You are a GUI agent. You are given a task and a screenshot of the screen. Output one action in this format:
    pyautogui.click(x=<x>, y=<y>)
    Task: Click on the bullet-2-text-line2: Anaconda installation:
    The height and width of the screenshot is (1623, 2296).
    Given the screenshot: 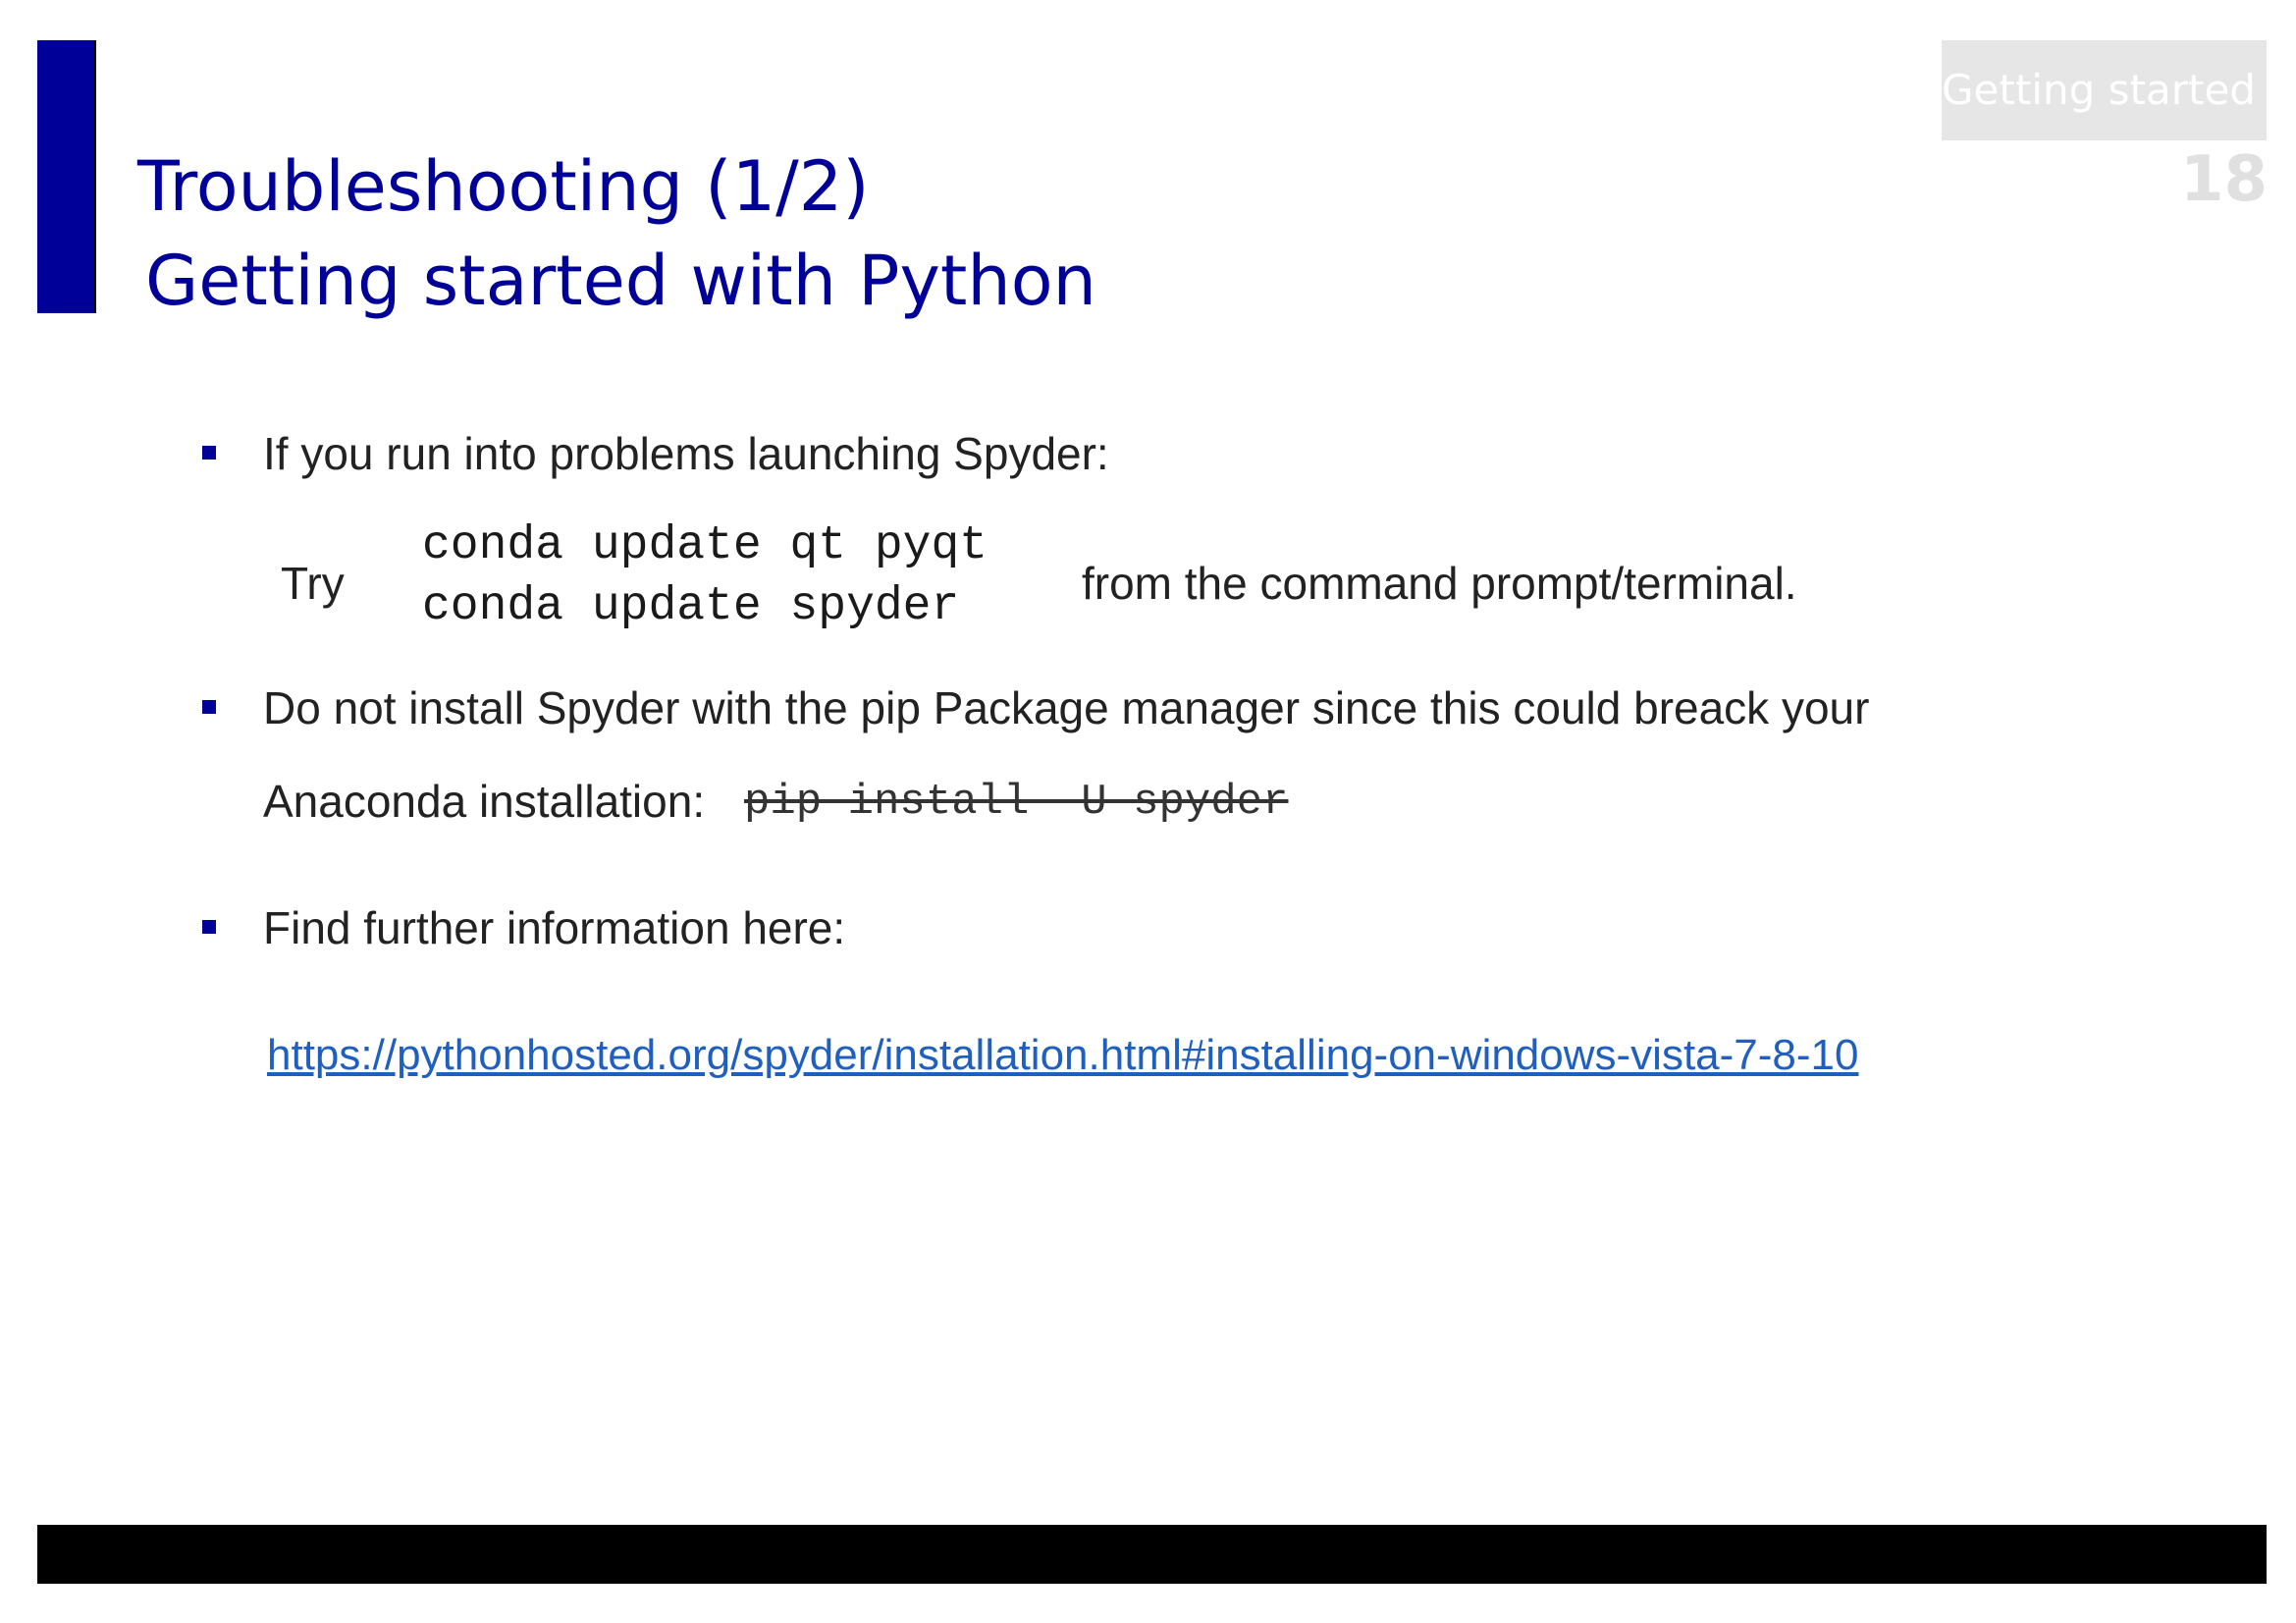 What is the action you would take?
    pyautogui.click(x=485, y=801)
    